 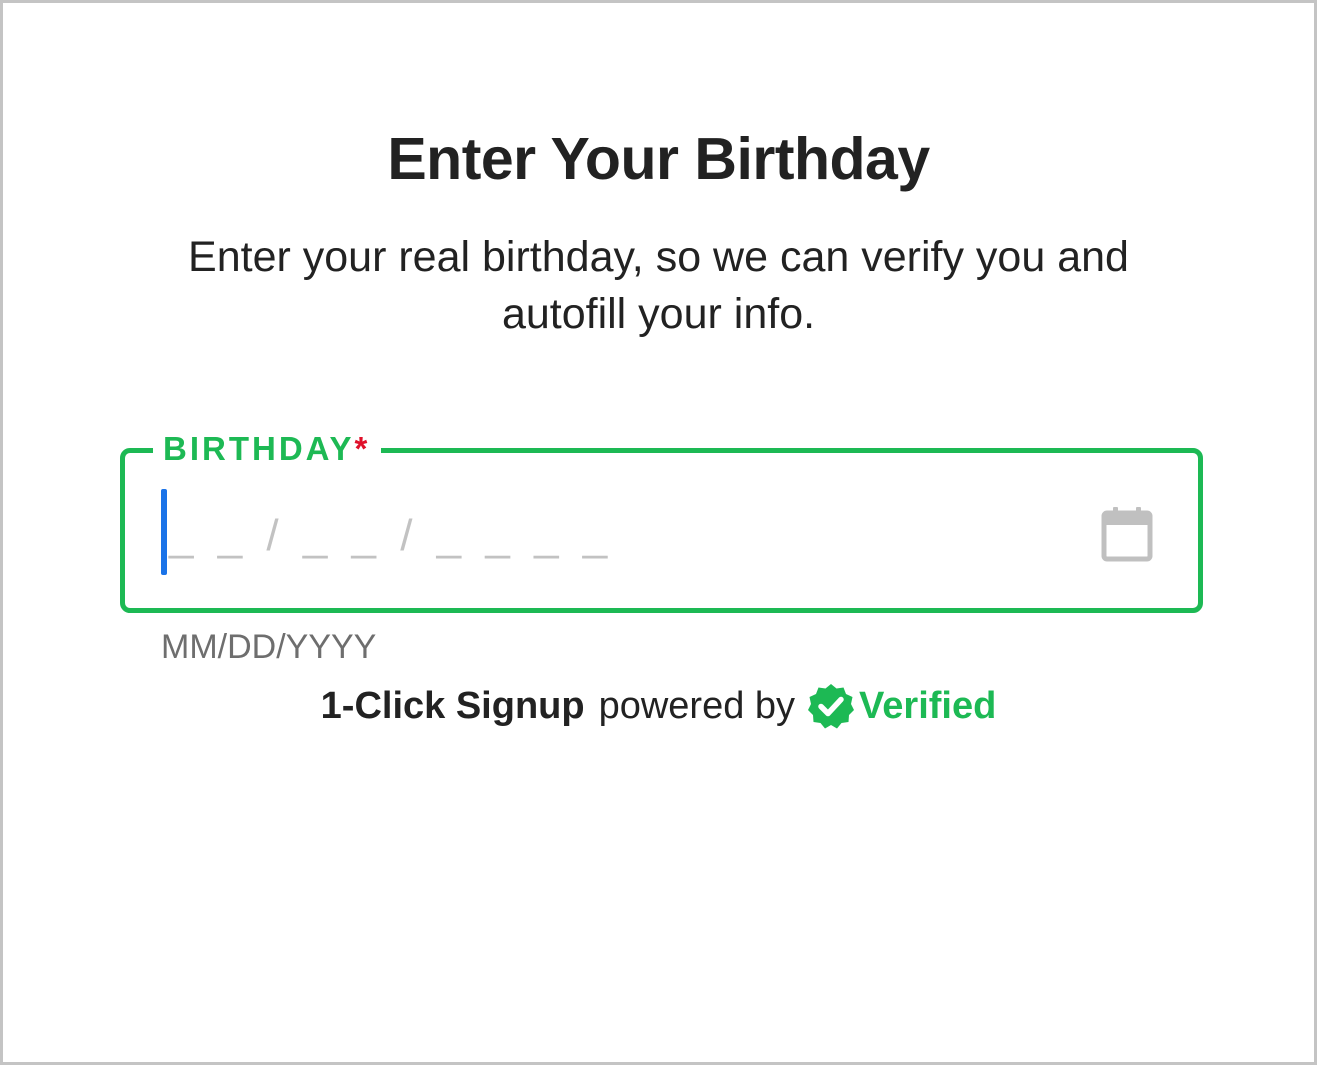 What do you see at coordinates (928, 706) in the screenshot?
I see `verified-provider-name: Verified` at bounding box center [928, 706].